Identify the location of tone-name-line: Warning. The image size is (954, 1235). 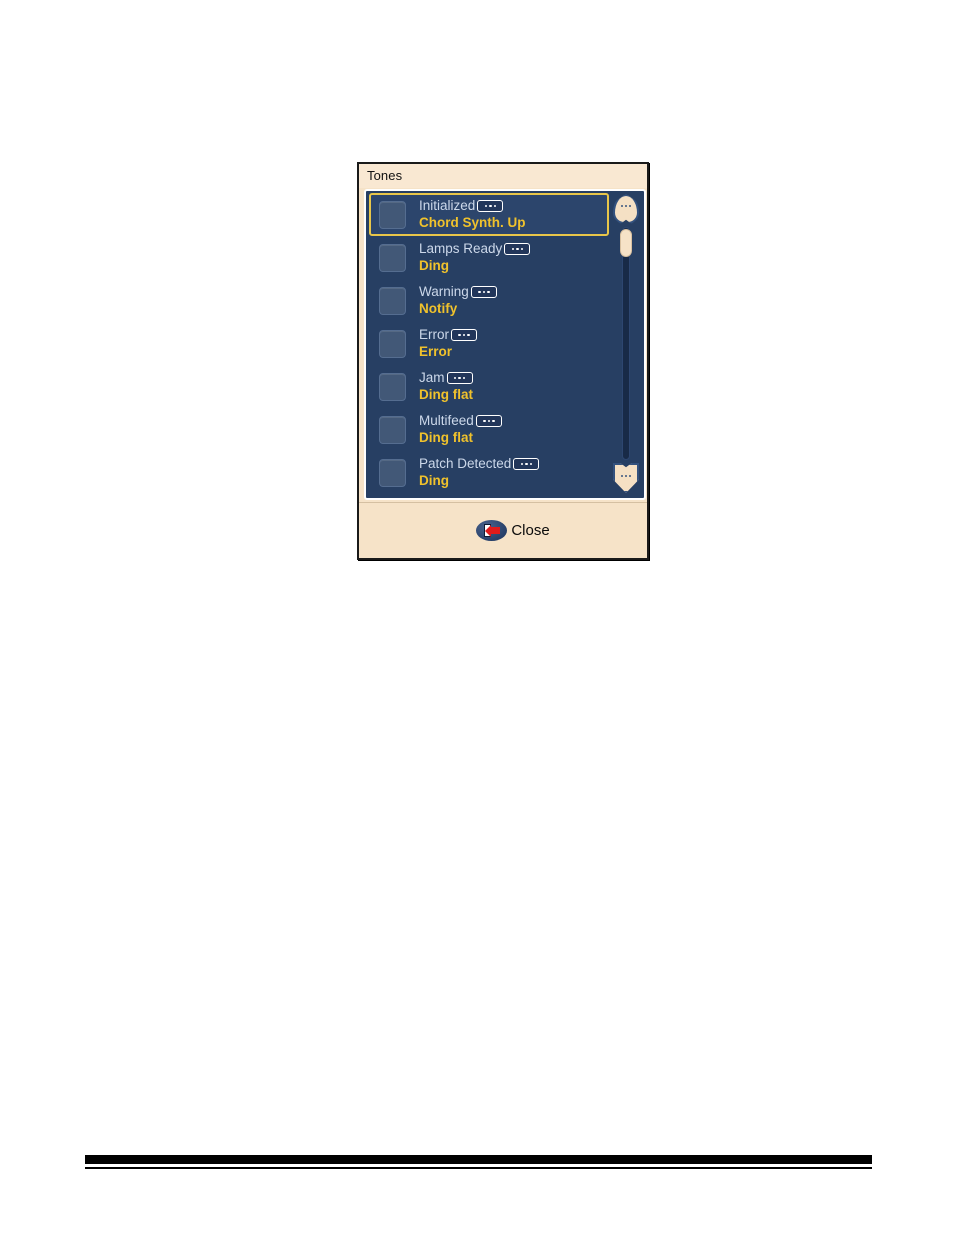
(458, 291).